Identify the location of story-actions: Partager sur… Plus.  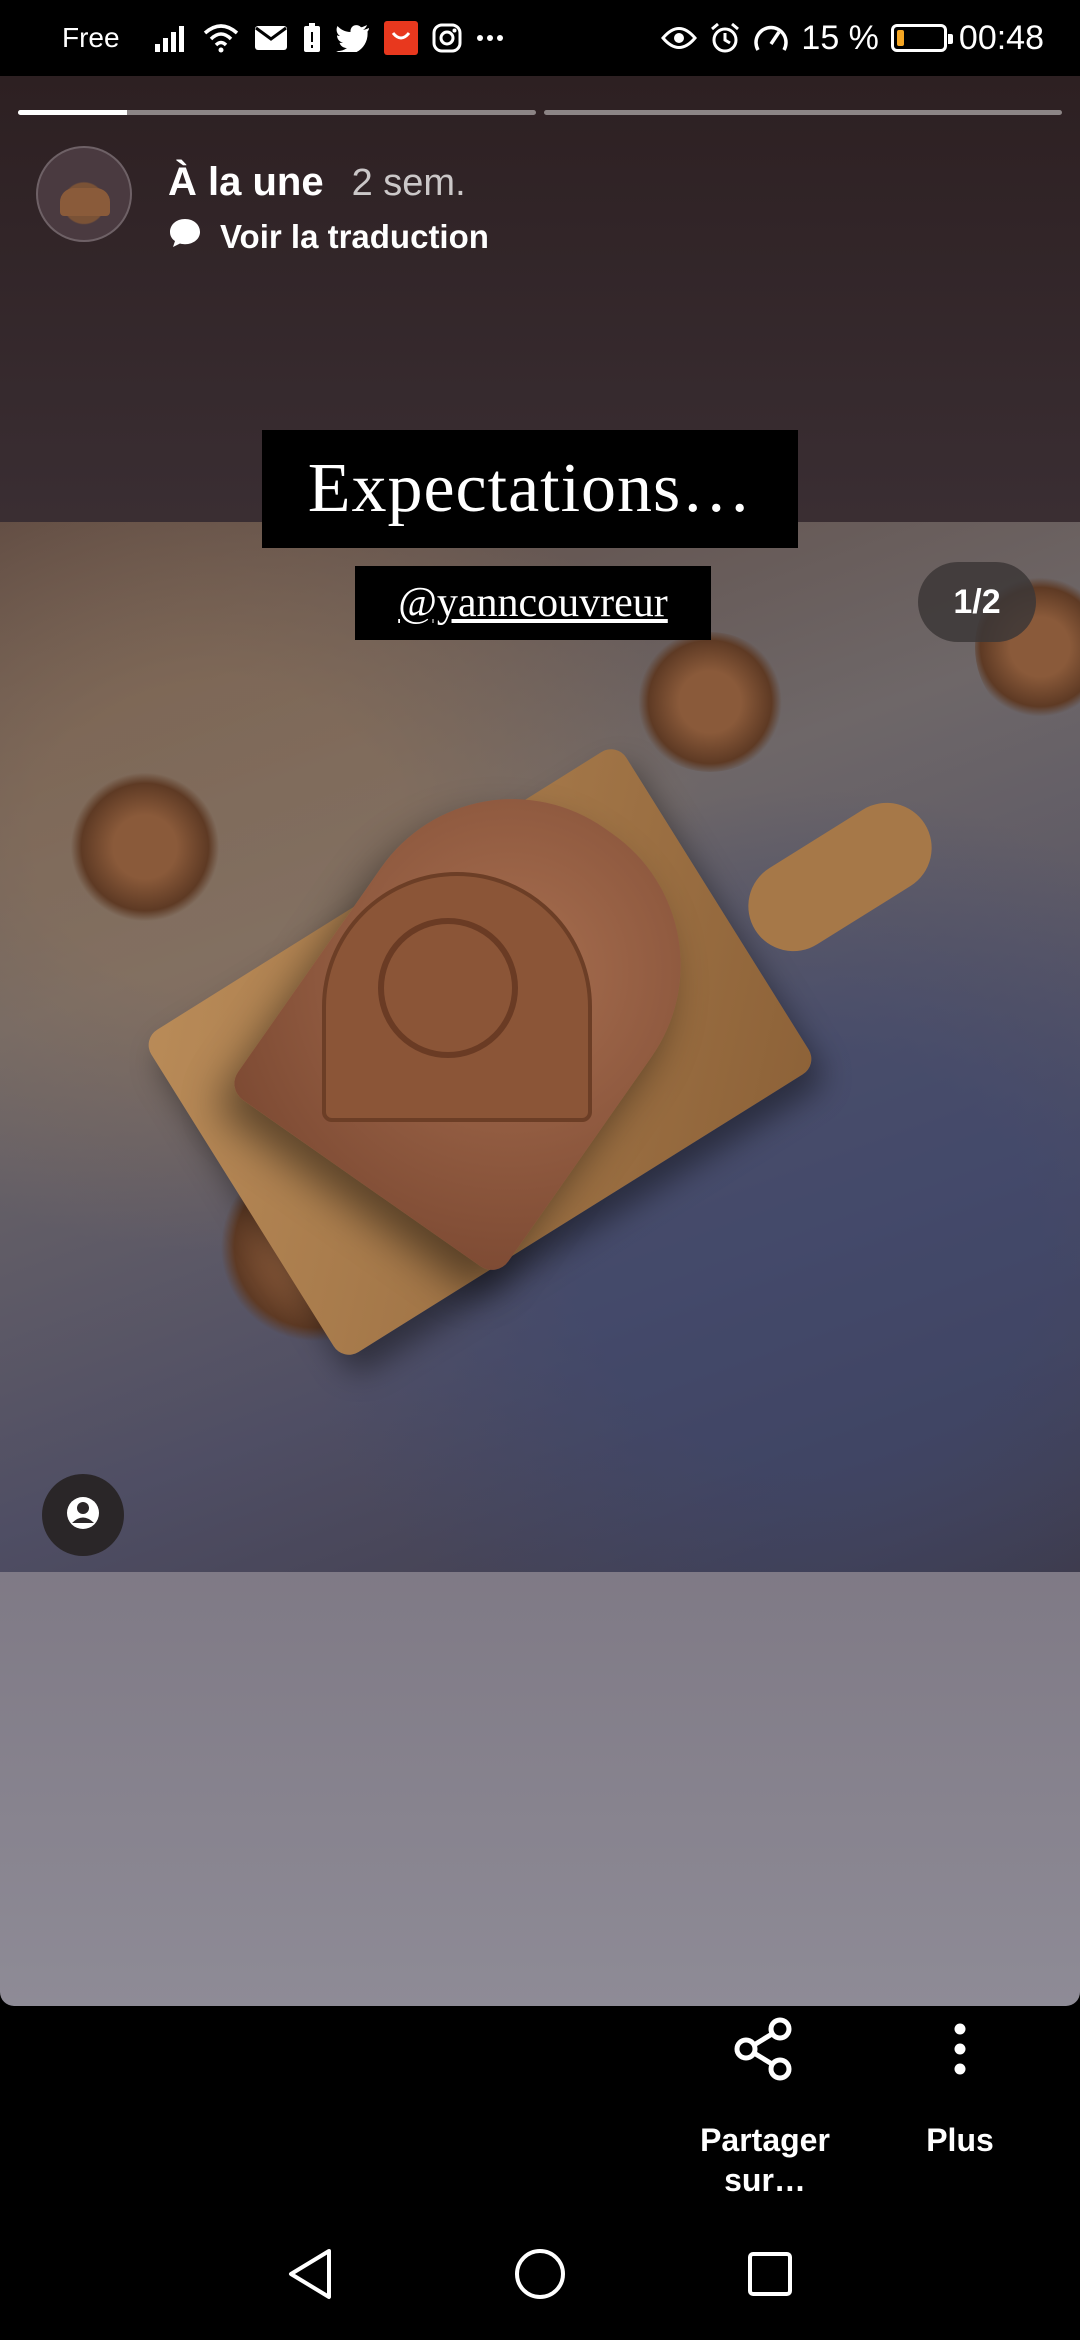
(540, 2111).